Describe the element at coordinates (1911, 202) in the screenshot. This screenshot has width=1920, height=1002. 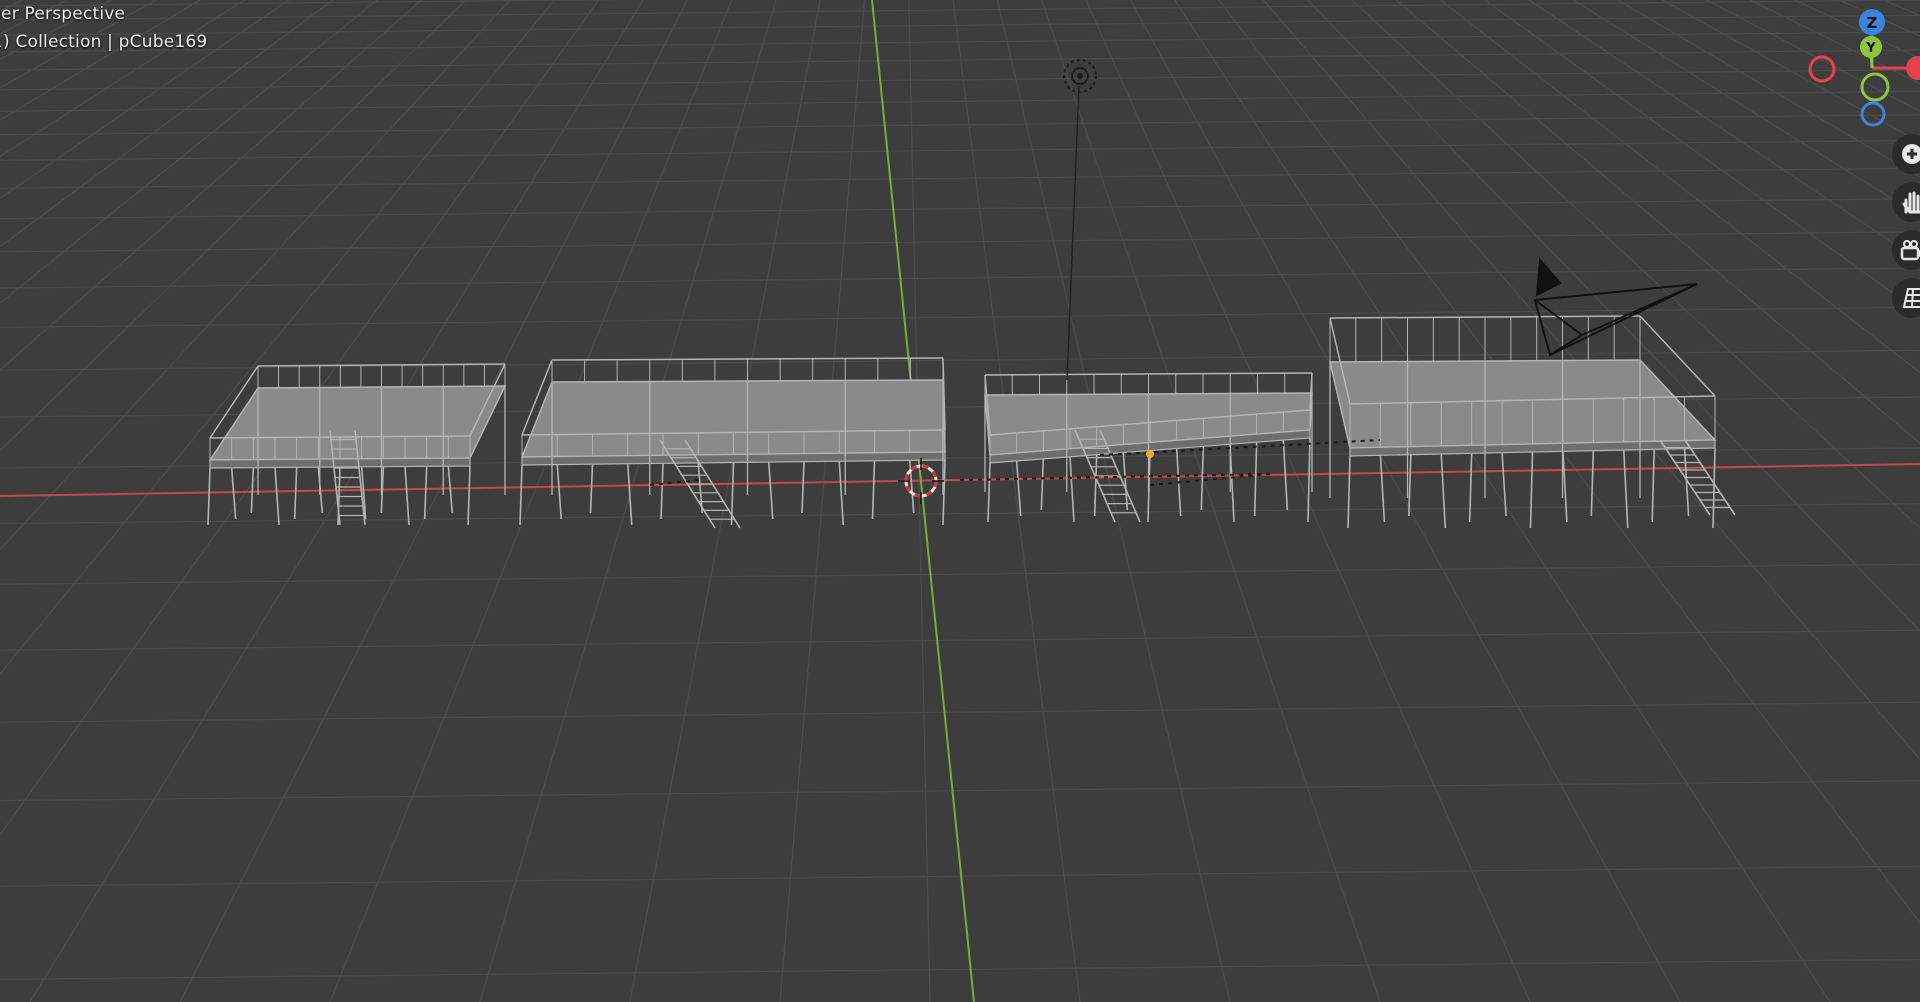
I see `pan-hand-icon` at that location.